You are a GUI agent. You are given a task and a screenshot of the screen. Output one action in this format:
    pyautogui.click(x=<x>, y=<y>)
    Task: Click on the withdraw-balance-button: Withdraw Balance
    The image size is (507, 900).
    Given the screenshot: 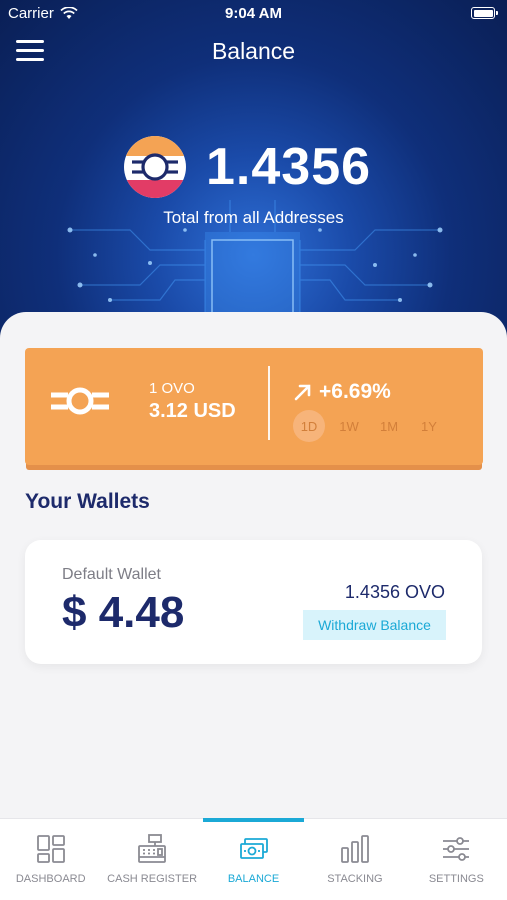 What is the action you would take?
    pyautogui.click(x=374, y=625)
    